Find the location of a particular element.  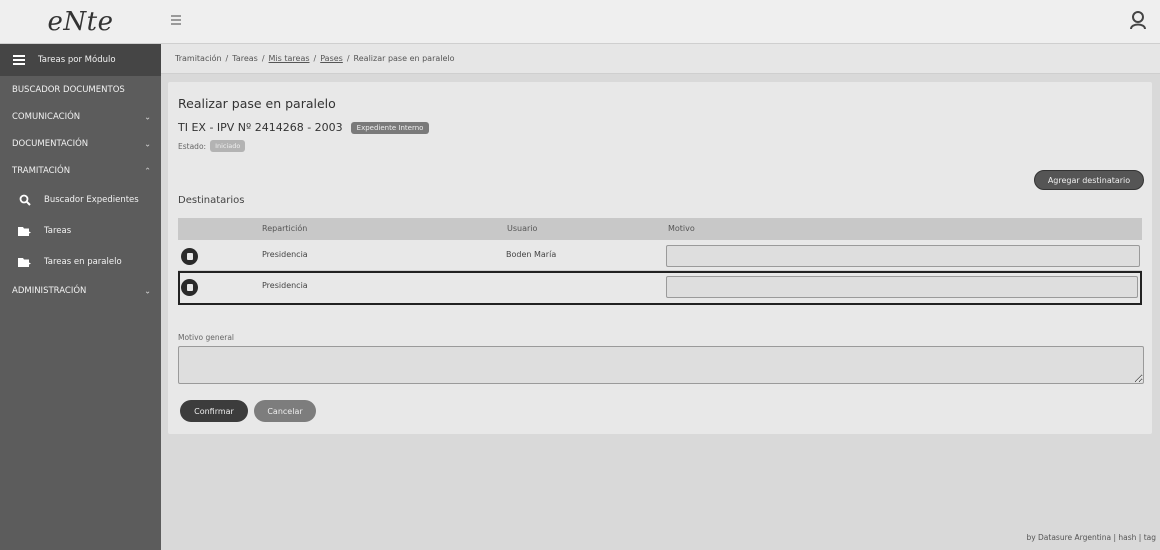

add-recipient-button: Agregar destinatario is located at coordinates (1089, 180).